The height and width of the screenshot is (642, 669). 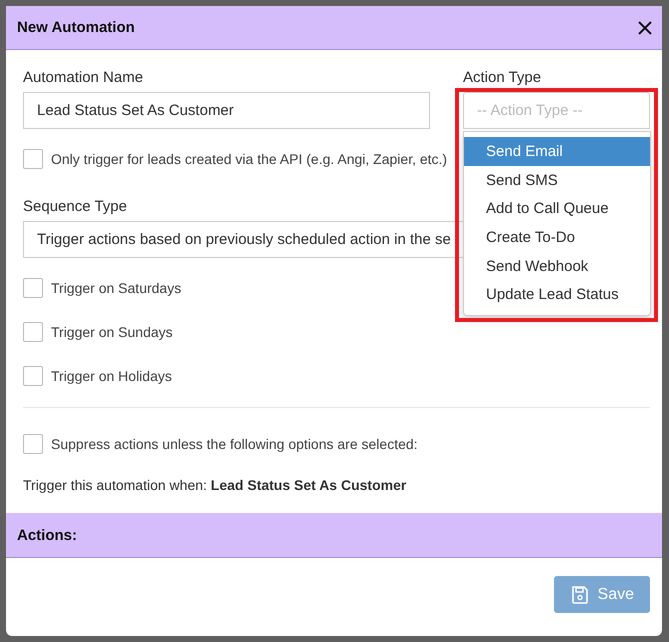 What do you see at coordinates (111, 376) in the screenshot?
I see `checkbox-label: Trigger on Holidays` at bounding box center [111, 376].